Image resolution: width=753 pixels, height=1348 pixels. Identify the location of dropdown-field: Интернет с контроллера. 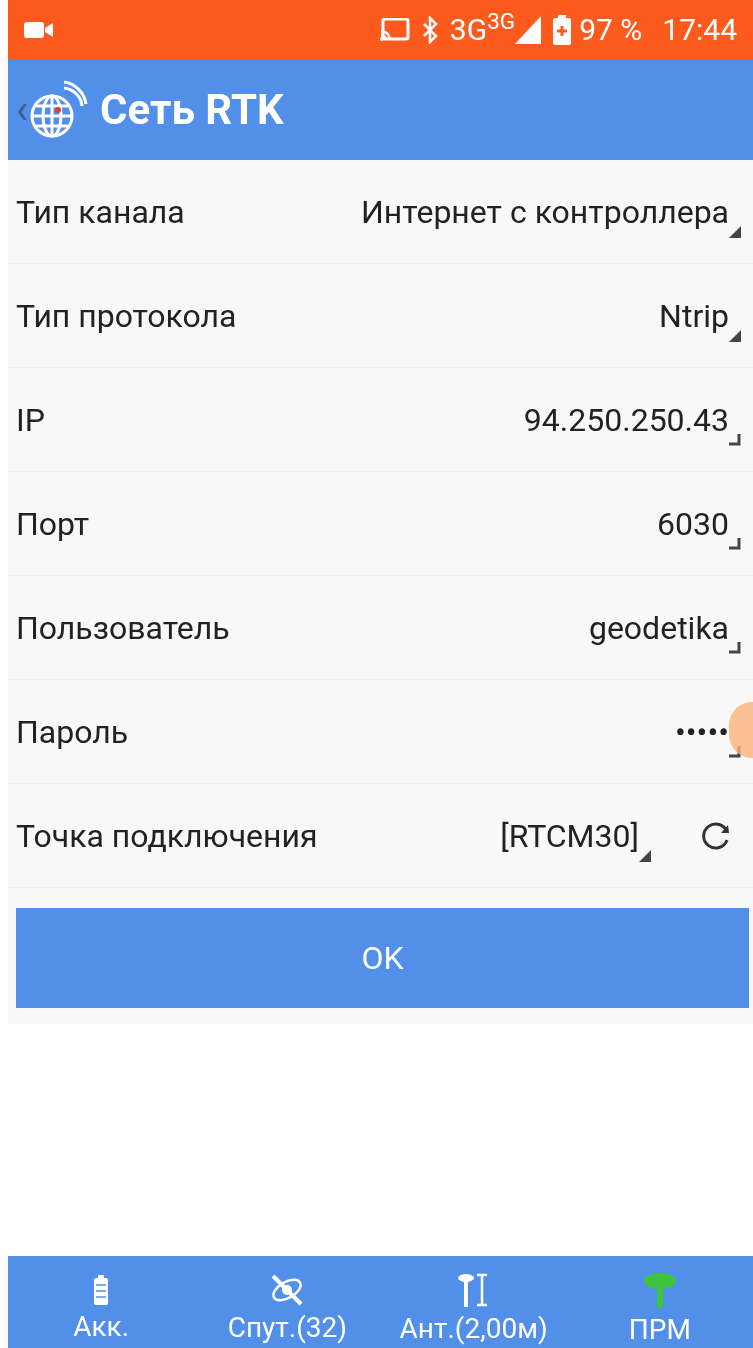
(545, 211).